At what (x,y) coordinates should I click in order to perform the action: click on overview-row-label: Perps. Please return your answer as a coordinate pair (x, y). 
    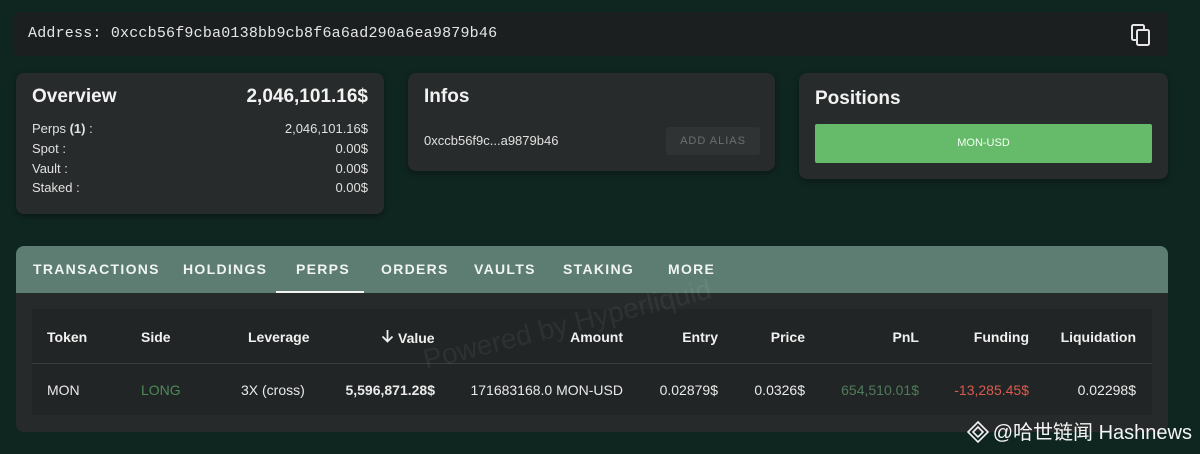
    Looking at the image, I should click on (51, 128).